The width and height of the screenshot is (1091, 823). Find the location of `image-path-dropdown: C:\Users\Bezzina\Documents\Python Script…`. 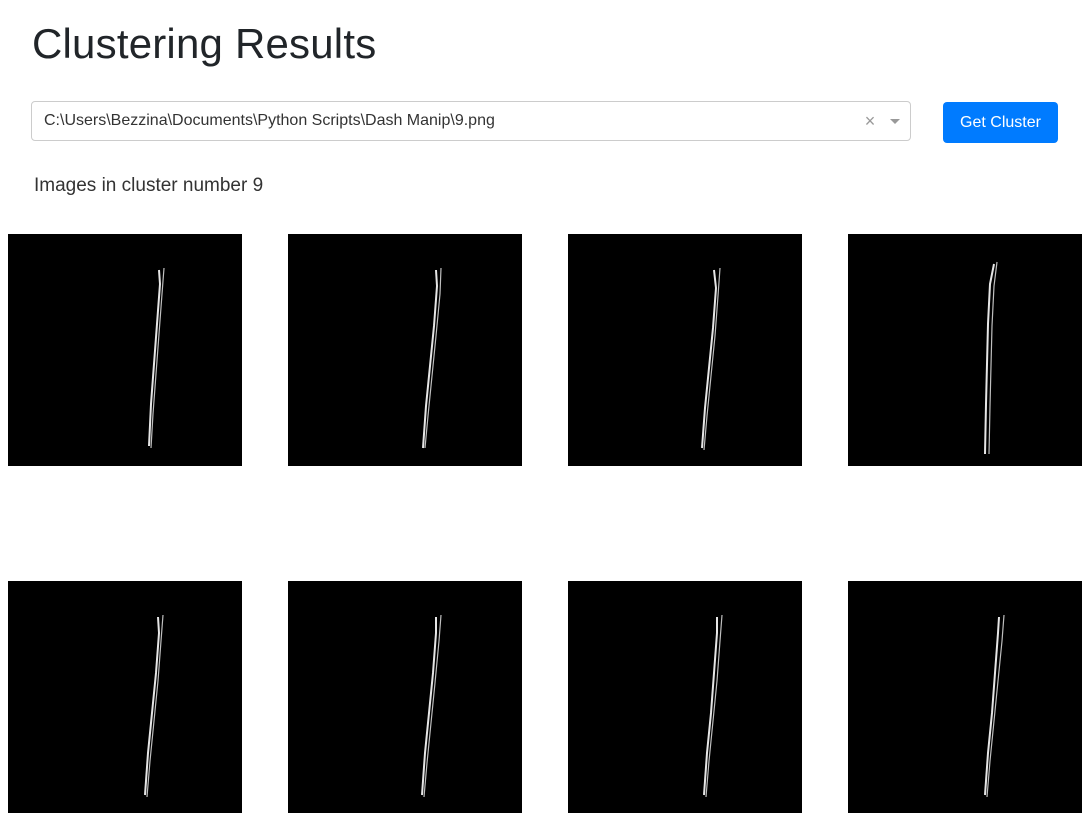

image-path-dropdown: C:\Users\Bezzina\Documents\Python Script… is located at coordinates (471, 121).